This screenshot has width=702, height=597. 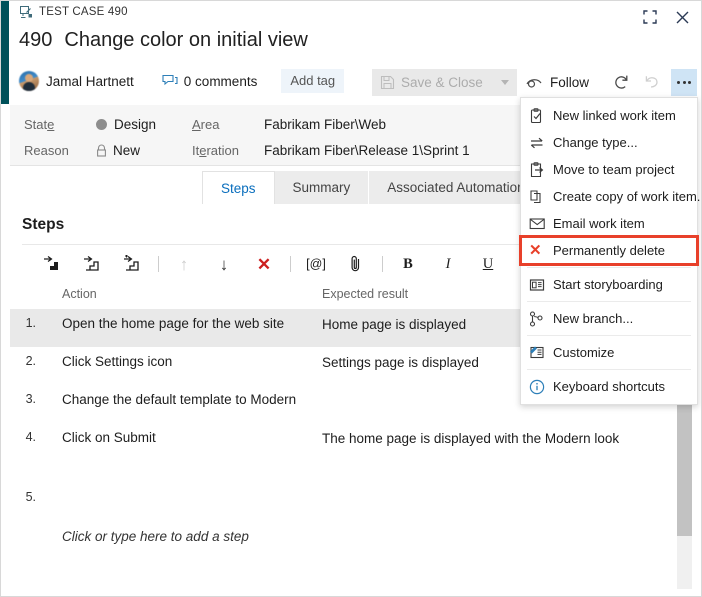 I want to click on info-icon, so click(x=541, y=387).